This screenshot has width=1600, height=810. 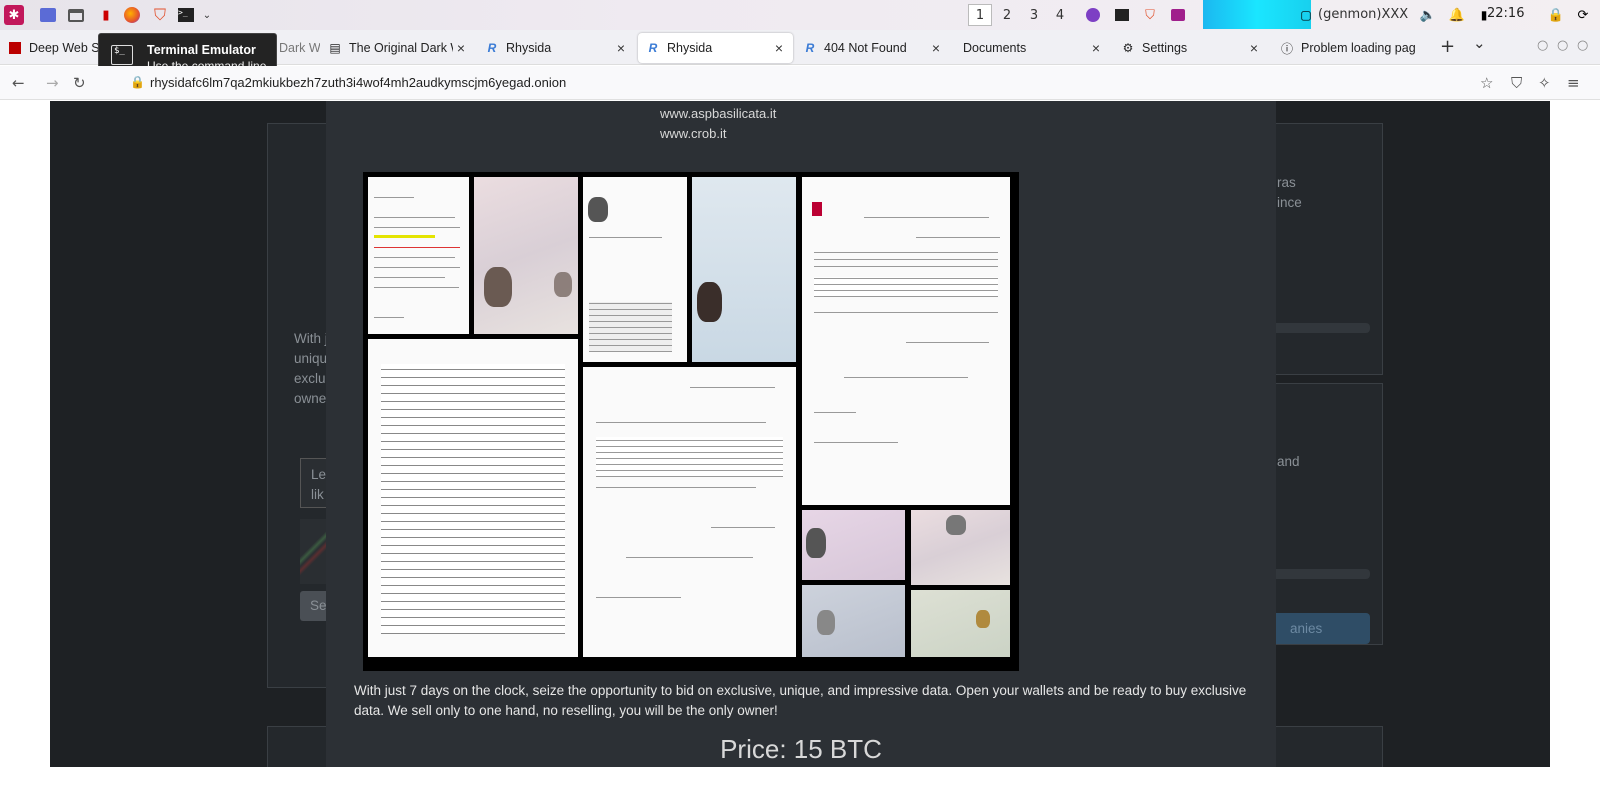 I want to click on gear-icon: ⚙, so click(x=1128, y=48).